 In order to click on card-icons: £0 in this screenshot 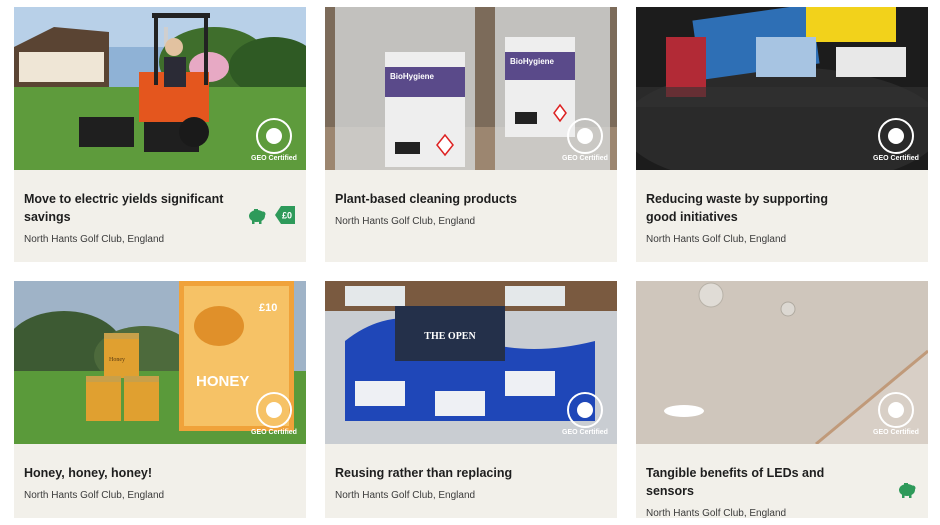, I will do `click(271, 215)`.